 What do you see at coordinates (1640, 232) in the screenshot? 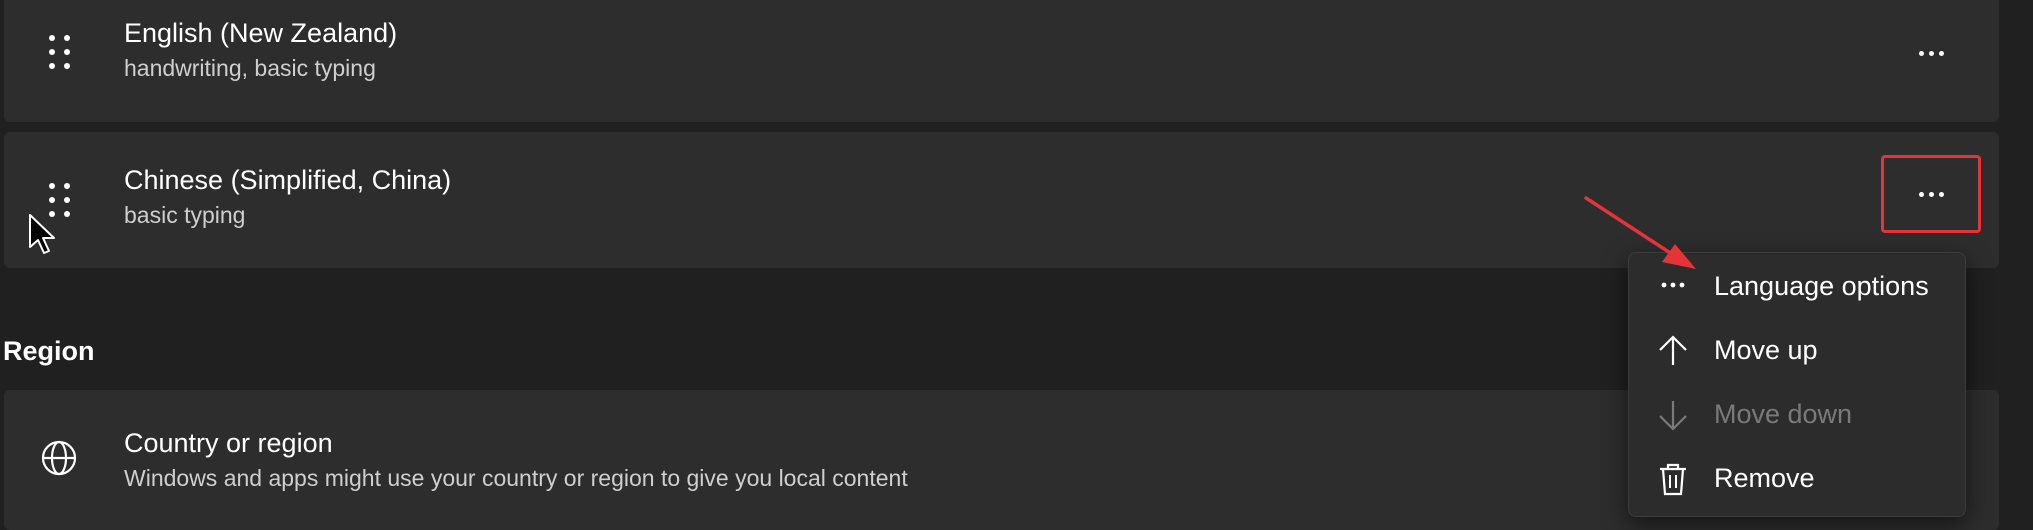
I see `annotation-arrow-icon` at bounding box center [1640, 232].